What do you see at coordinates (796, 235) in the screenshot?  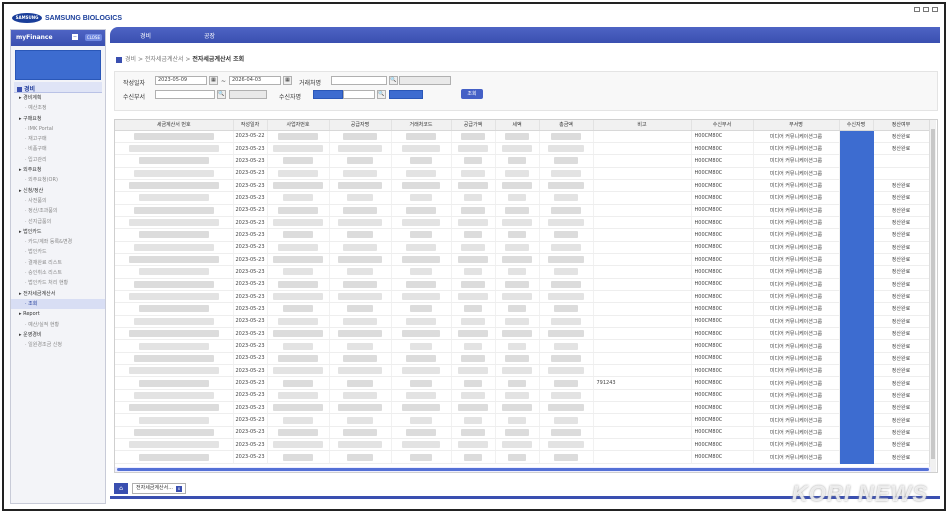 I see `dept-name-cell: 미디어 커뮤니케이션그룹` at bounding box center [796, 235].